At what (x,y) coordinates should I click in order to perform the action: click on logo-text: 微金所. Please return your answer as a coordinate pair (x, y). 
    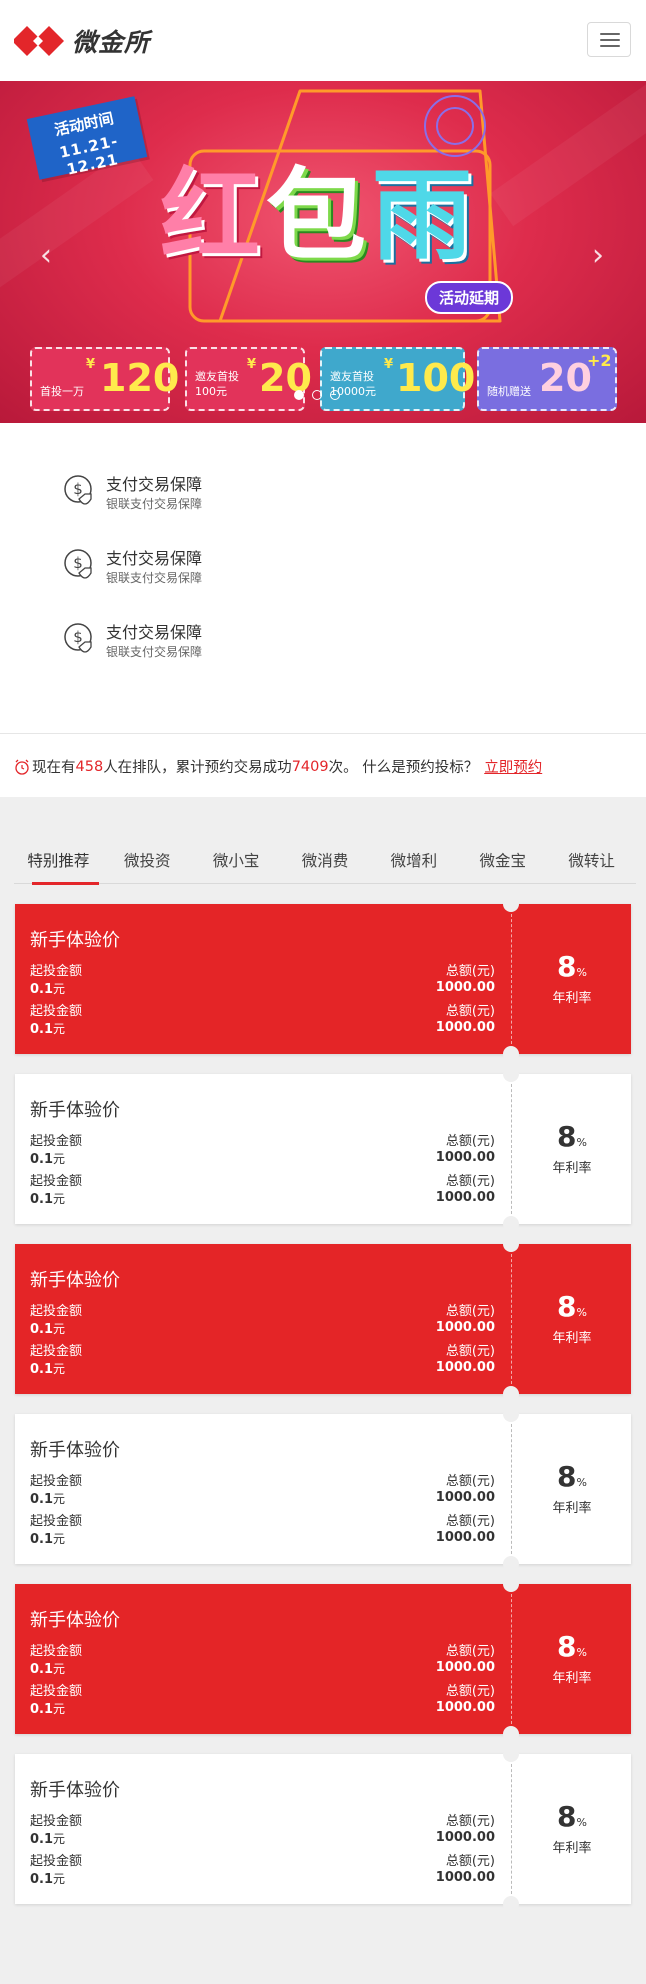
    Looking at the image, I should click on (111, 42).